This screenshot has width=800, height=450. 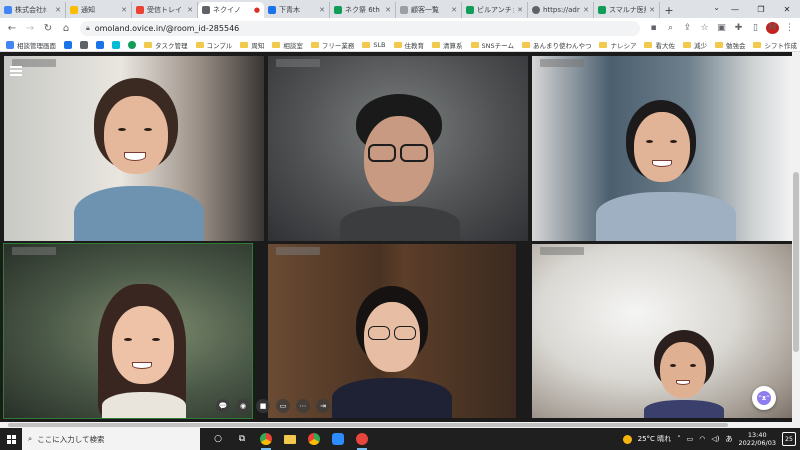 What do you see at coordinates (679, 439) in the screenshot?
I see `chevron-up-icon: ˄` at bounding box center [679, 439].